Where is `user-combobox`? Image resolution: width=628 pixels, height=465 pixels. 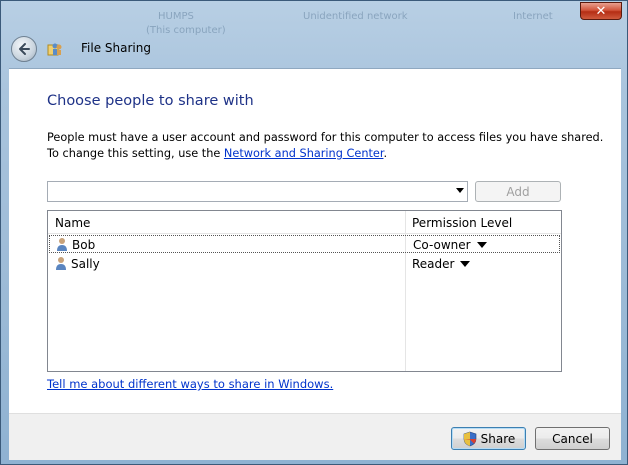 user-combobox is located at coordinates (257, 191).